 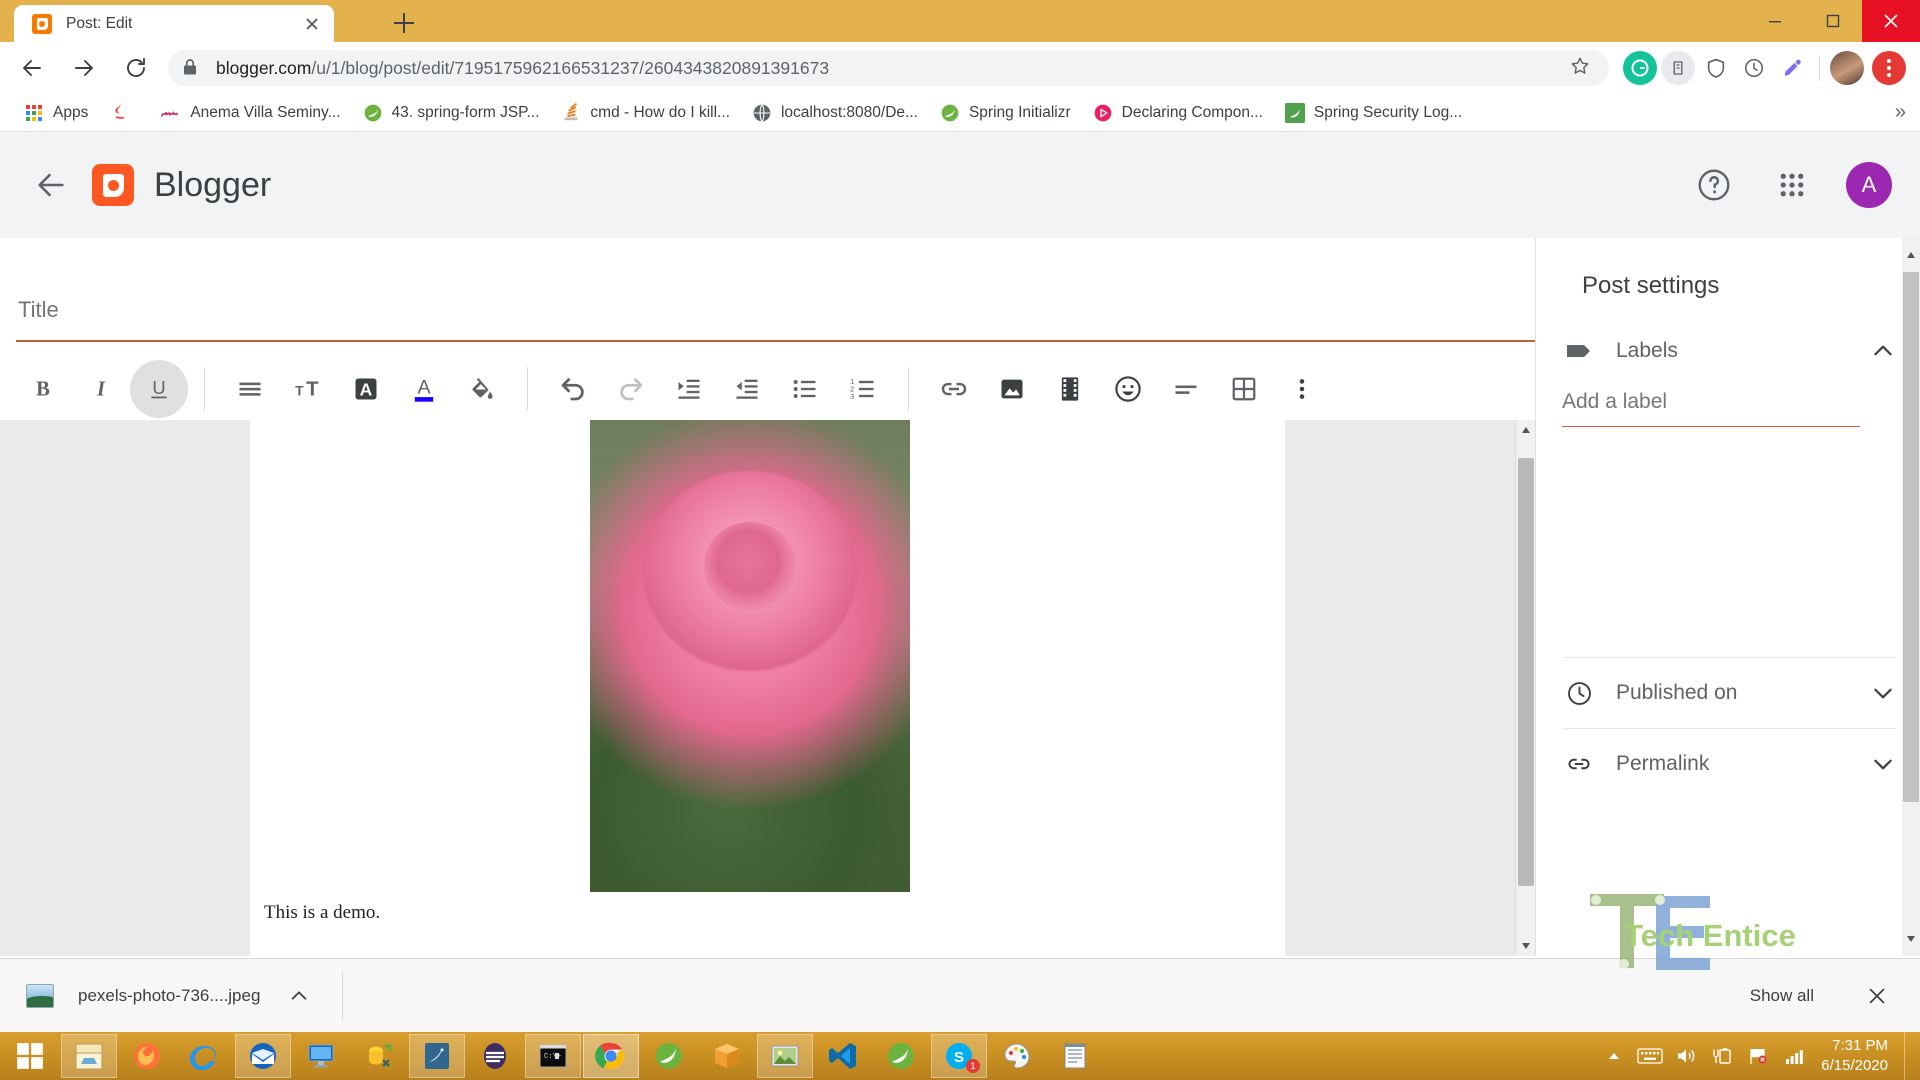 I want to click on bookmark-apps: Apps, so click(x=56, y=113).